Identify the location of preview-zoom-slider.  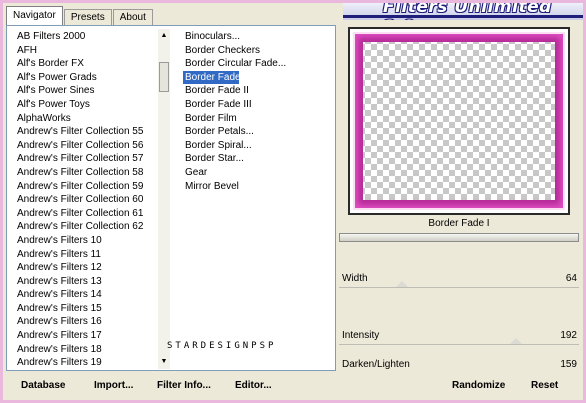
(459, 237).